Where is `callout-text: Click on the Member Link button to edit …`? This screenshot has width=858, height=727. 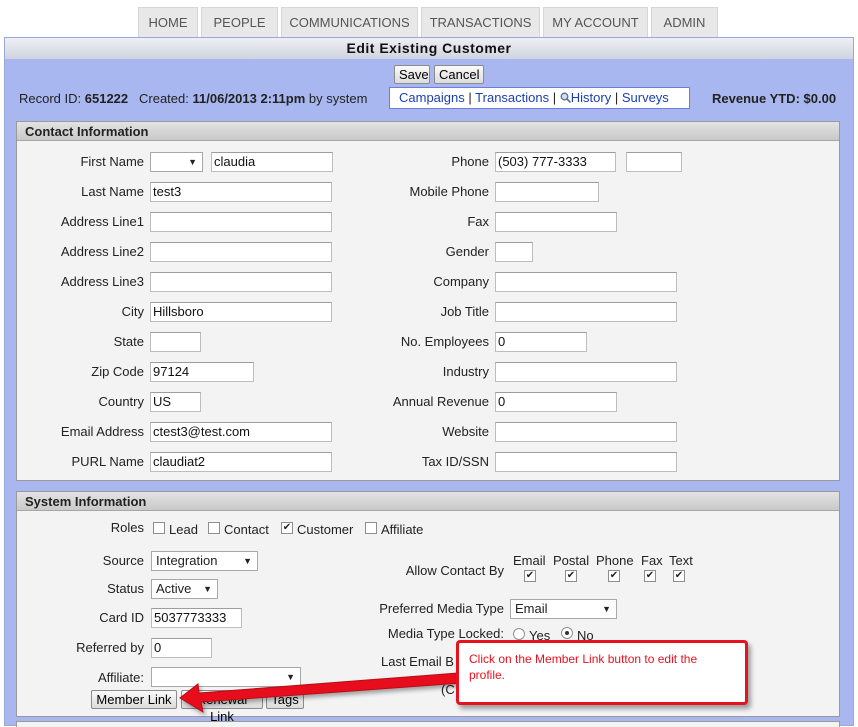
callout-text: Click on the Member Link button to edit … is located at coordinates (583, 667).